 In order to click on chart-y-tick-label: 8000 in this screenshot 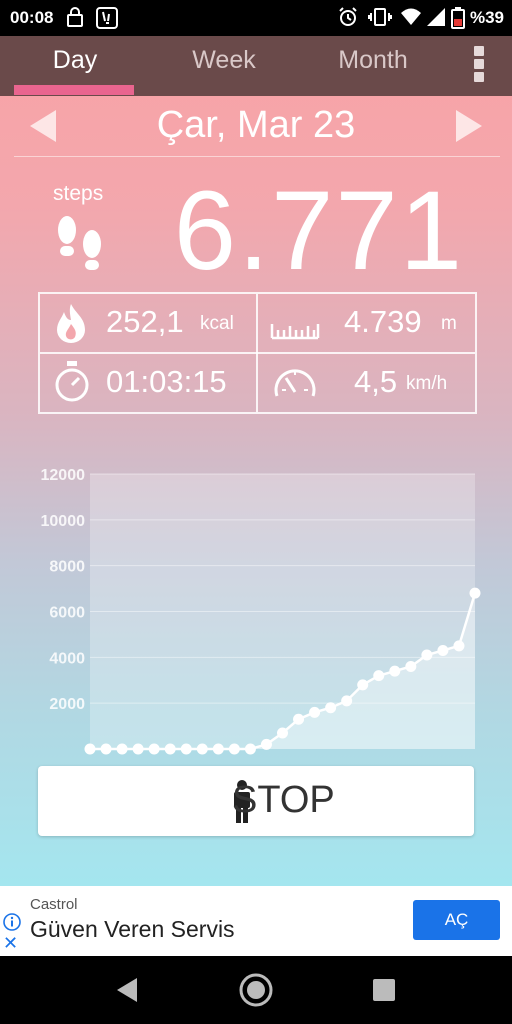, I will do `click(67, 567)`.